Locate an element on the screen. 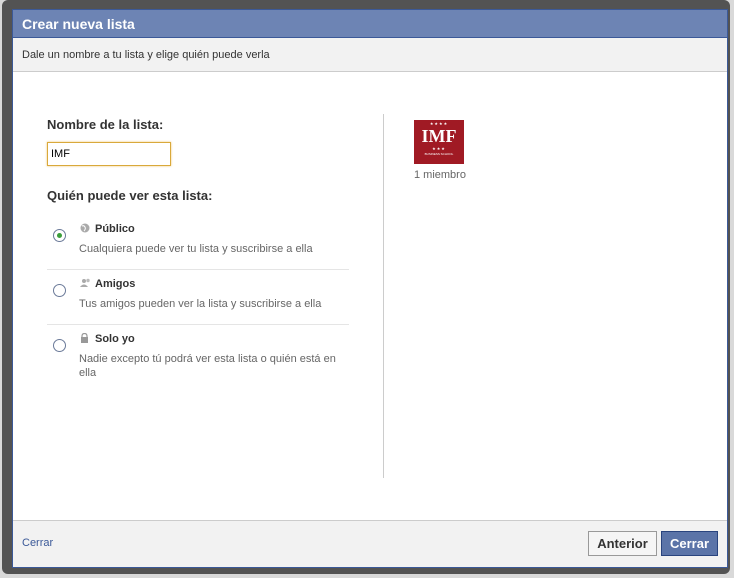 This screenshot has height=578, width=734. previous-button: Anterior is located at coordinates (622, 543).